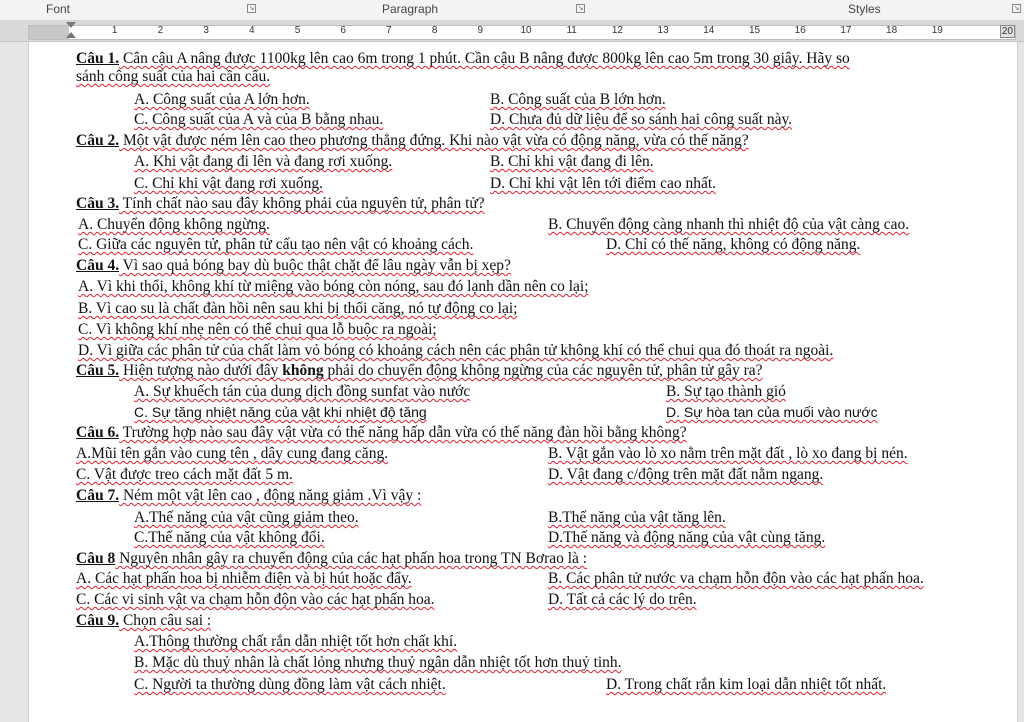 This screenshot has width=1024, height=722. What do you see at coordinates (201, 370) in the screenshot?
I see `question-text: Hiện tượng nào dưới đây` at bounding box center [201, 370].